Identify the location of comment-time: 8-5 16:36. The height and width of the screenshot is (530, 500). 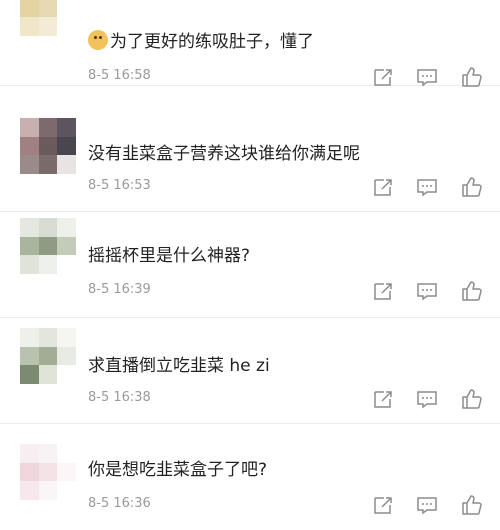
(119, 503).